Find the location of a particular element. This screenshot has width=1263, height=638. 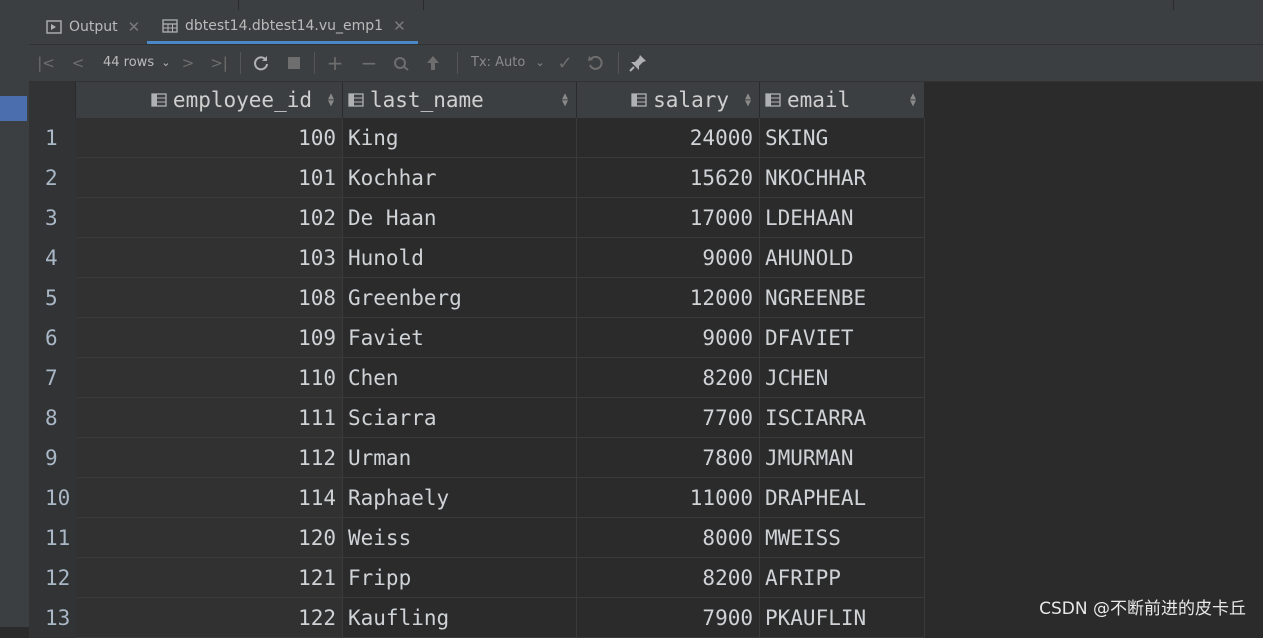

tab-output: Output ✕ is located at coordinates (93, 27).